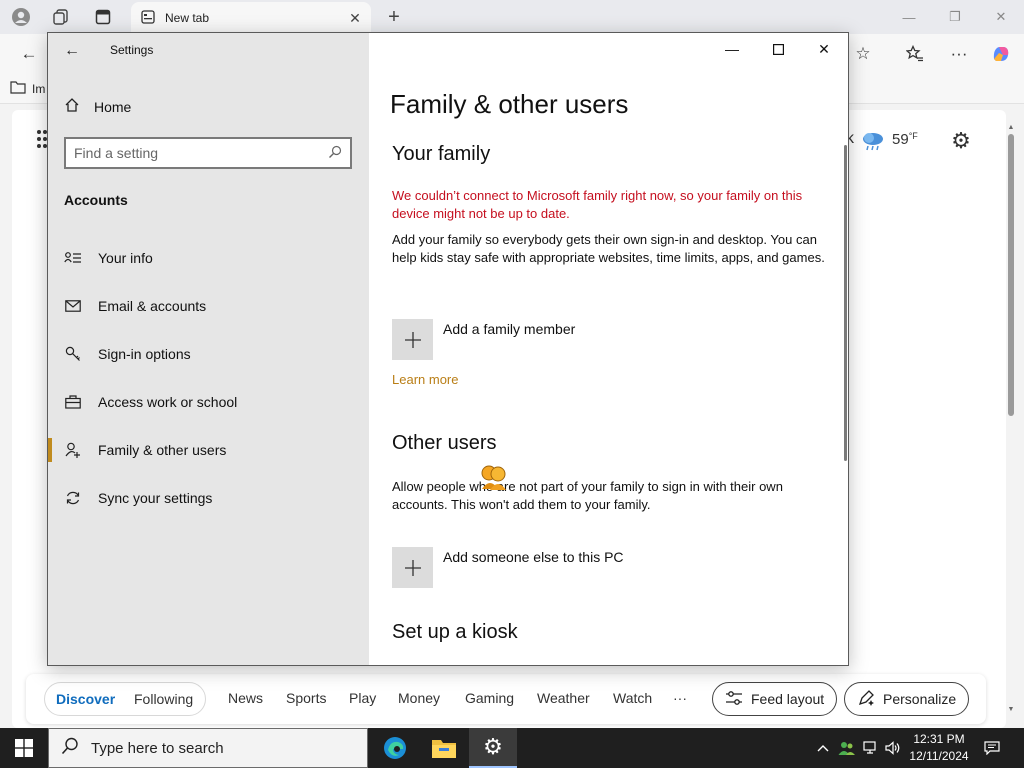 This screenshot has height=768, width=1024. Describe the element at coordinates (163, 699) in the screenshot. I see `feed-tab-following: Following` at that location.